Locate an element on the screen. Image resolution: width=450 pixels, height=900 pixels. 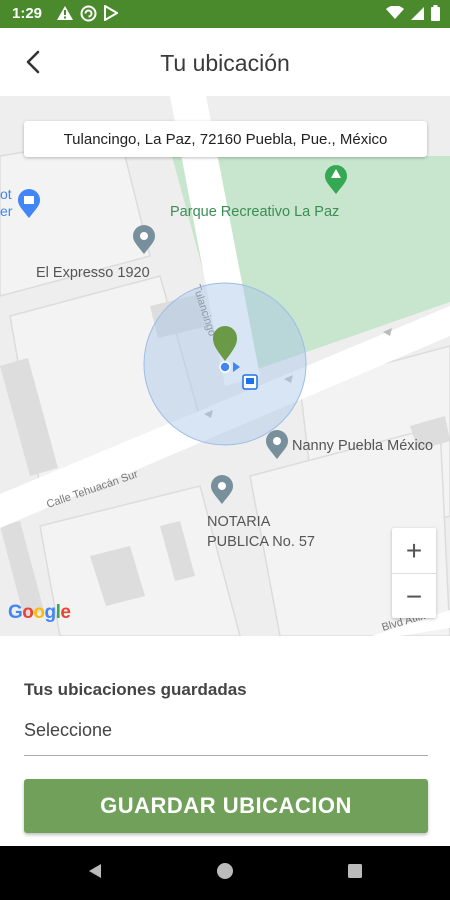
signal-icon is located at coordinates (417, 16).